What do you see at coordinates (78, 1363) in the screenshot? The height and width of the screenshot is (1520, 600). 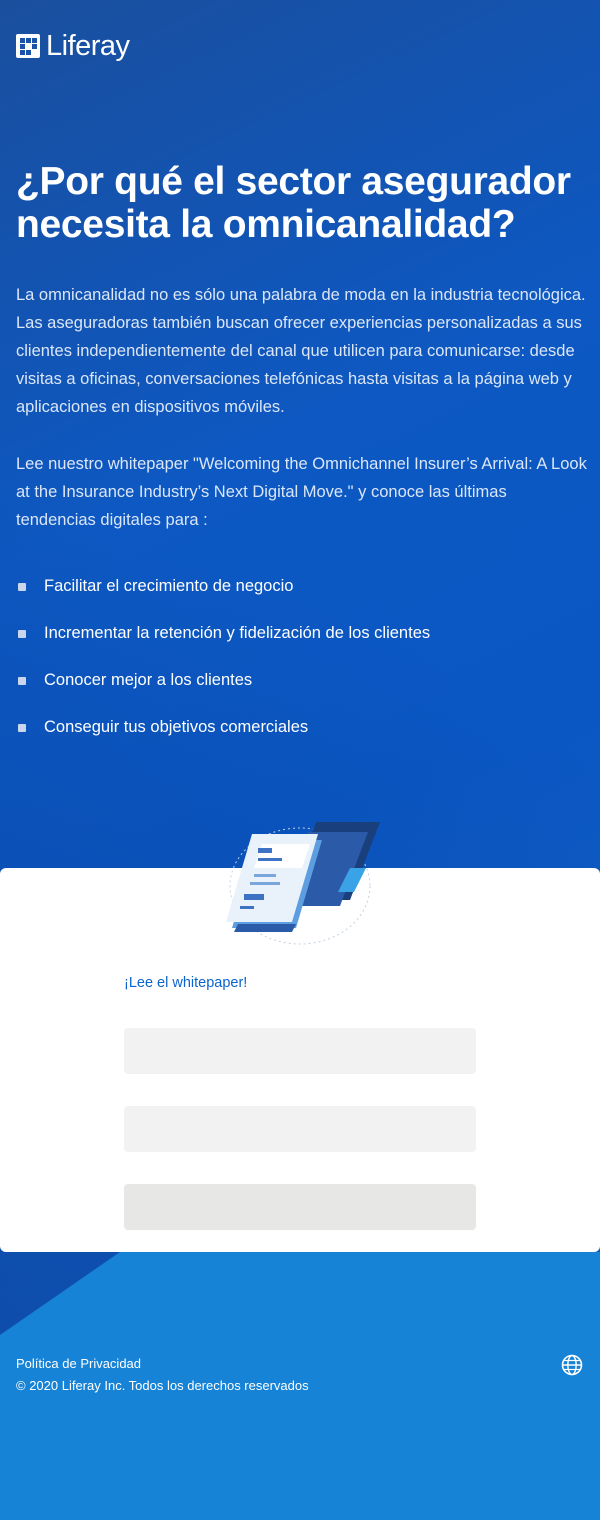 I see `privacy-policy-link: Política de Privacidad` at bounding box center [78, 1363].